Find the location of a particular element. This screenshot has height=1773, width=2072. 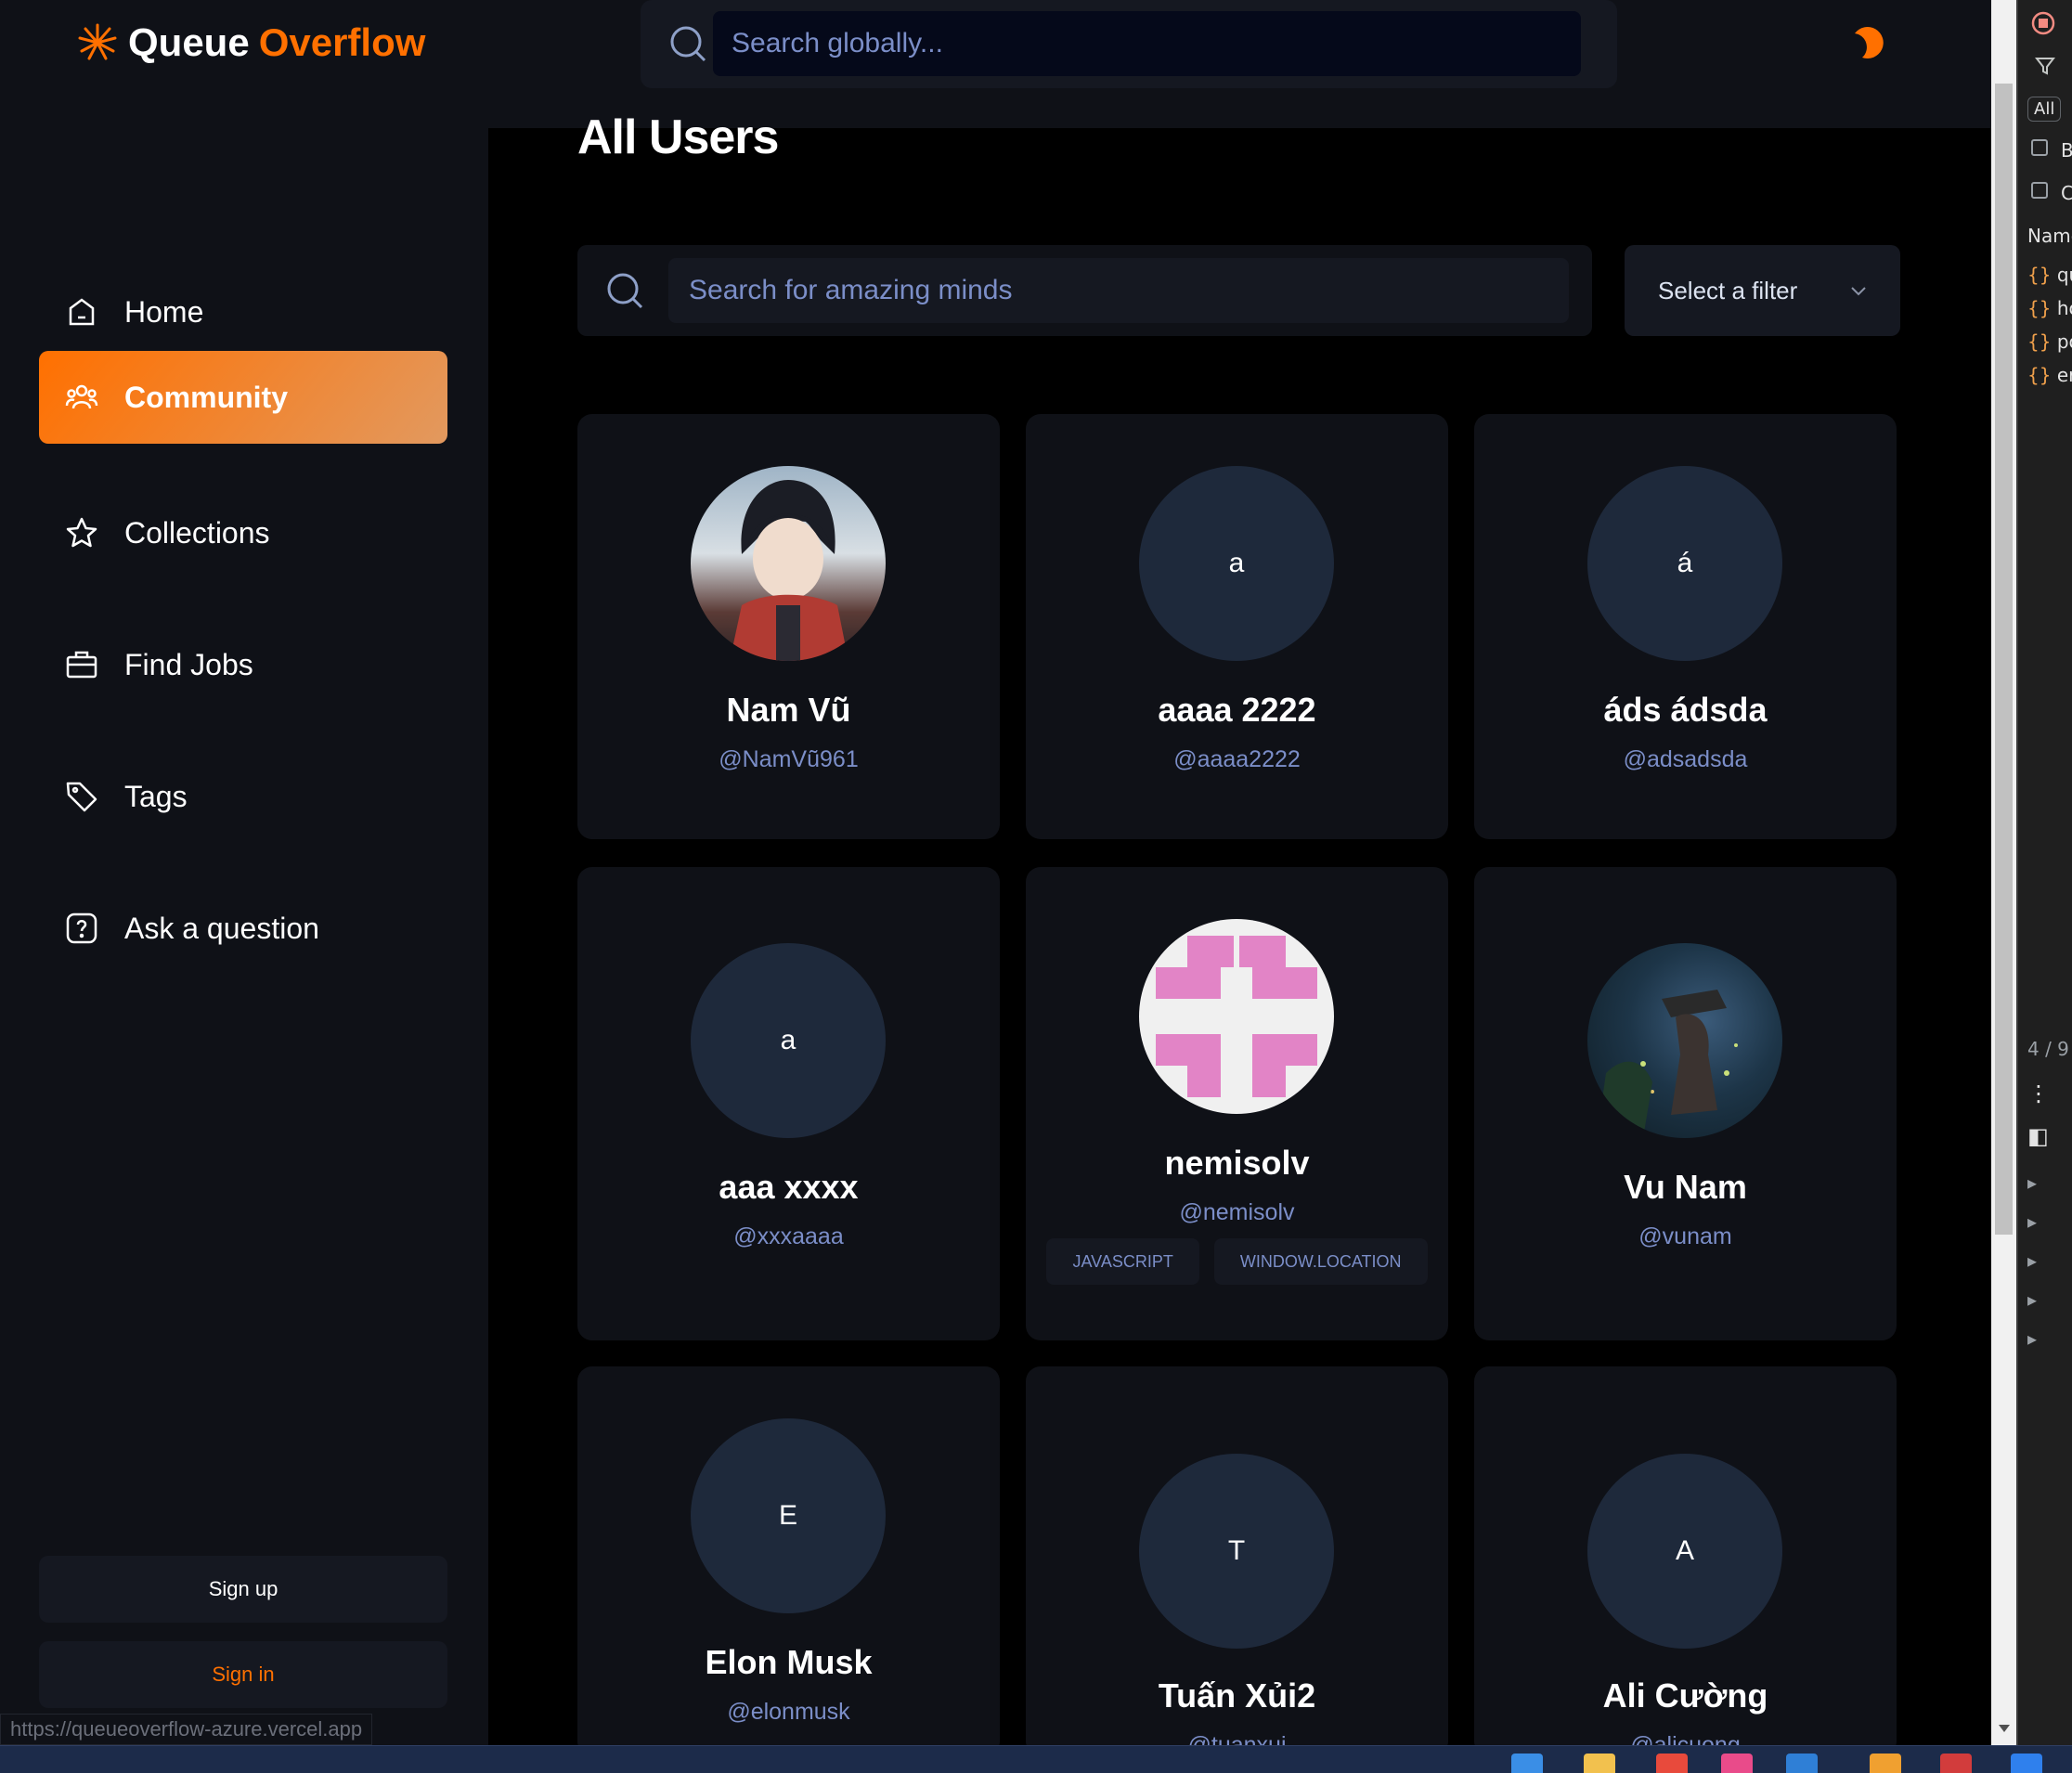

tag-badge: JAVASCRIPT is located at coordinates (1122, 1261).